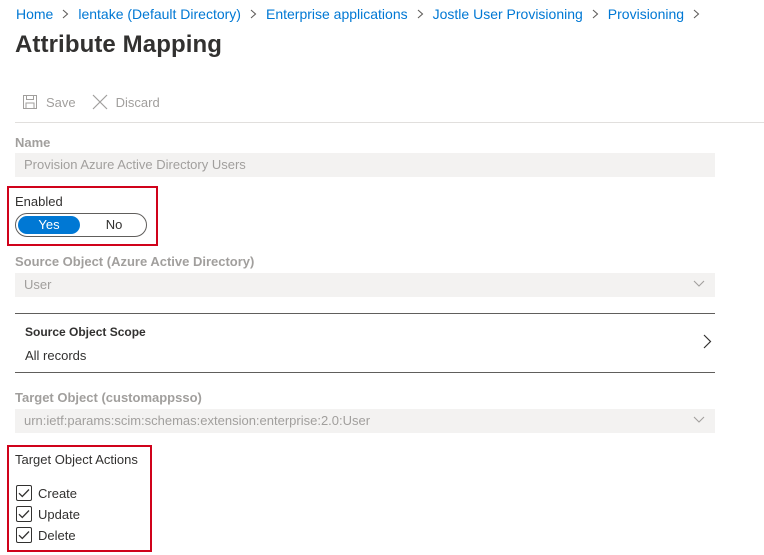  I want to click on close-icon, so click(100, 102).